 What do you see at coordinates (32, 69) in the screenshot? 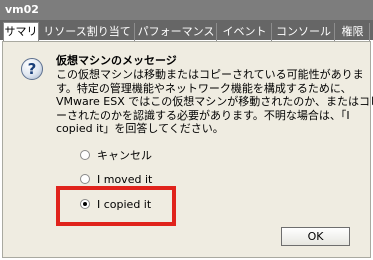
I see `question-icon: ?` at bounding box center [32, 69].